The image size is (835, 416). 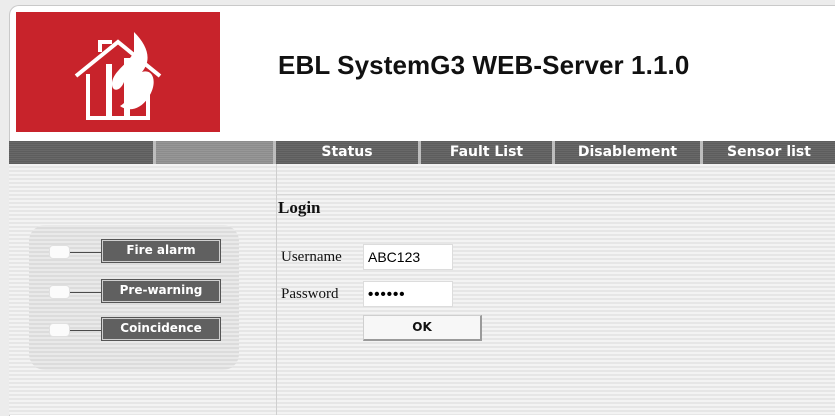 I want to click on password-input: ••••••, so click(x=408, y=294).